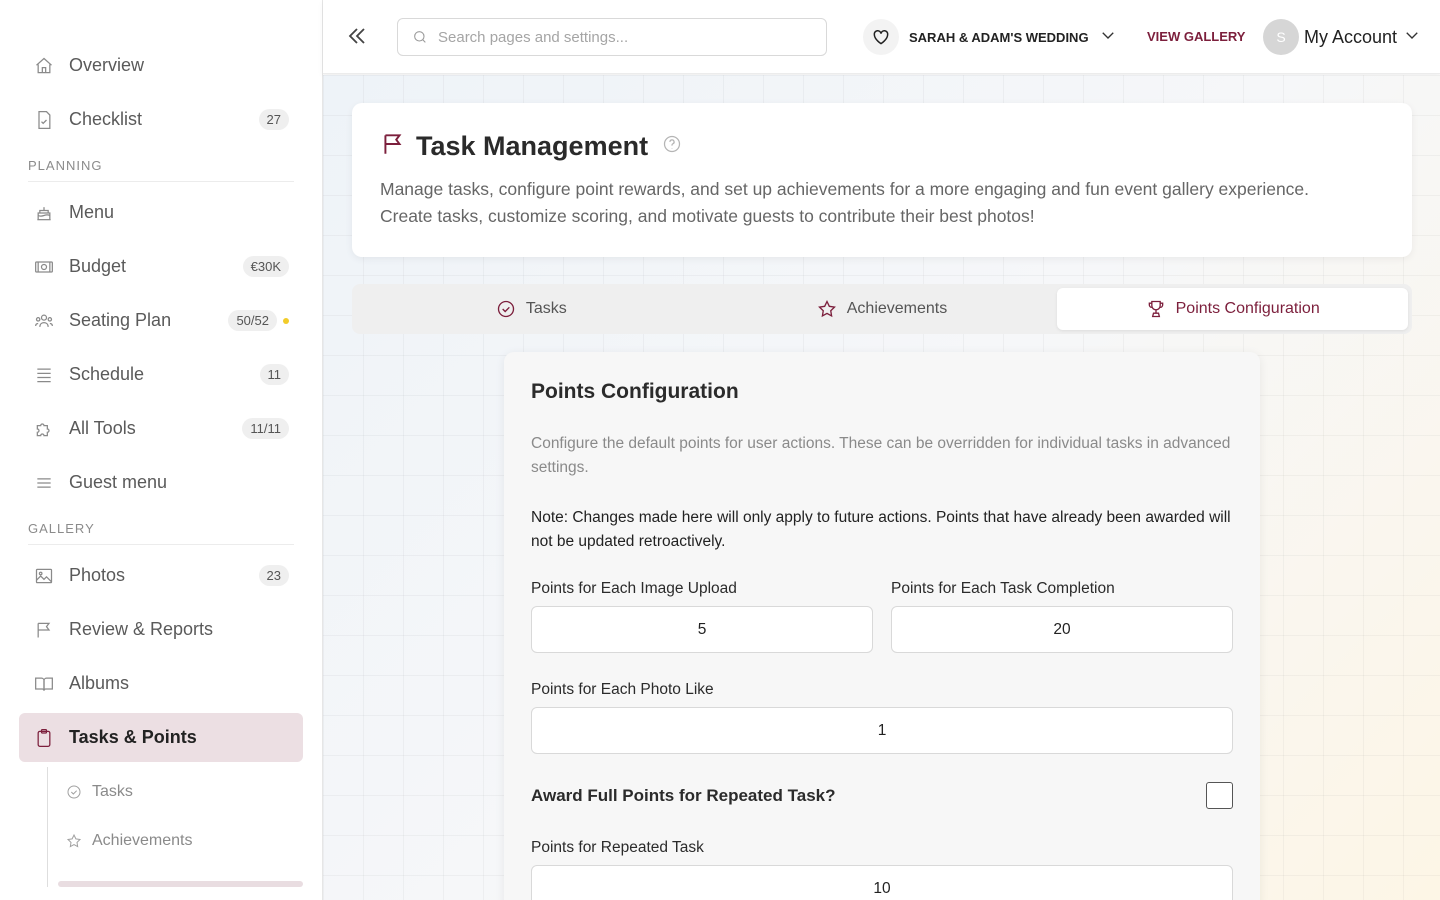 The width and height of the screenshot is (1440, 900). I want to click on sidebar-item-label: Overview, so click(107, 65).